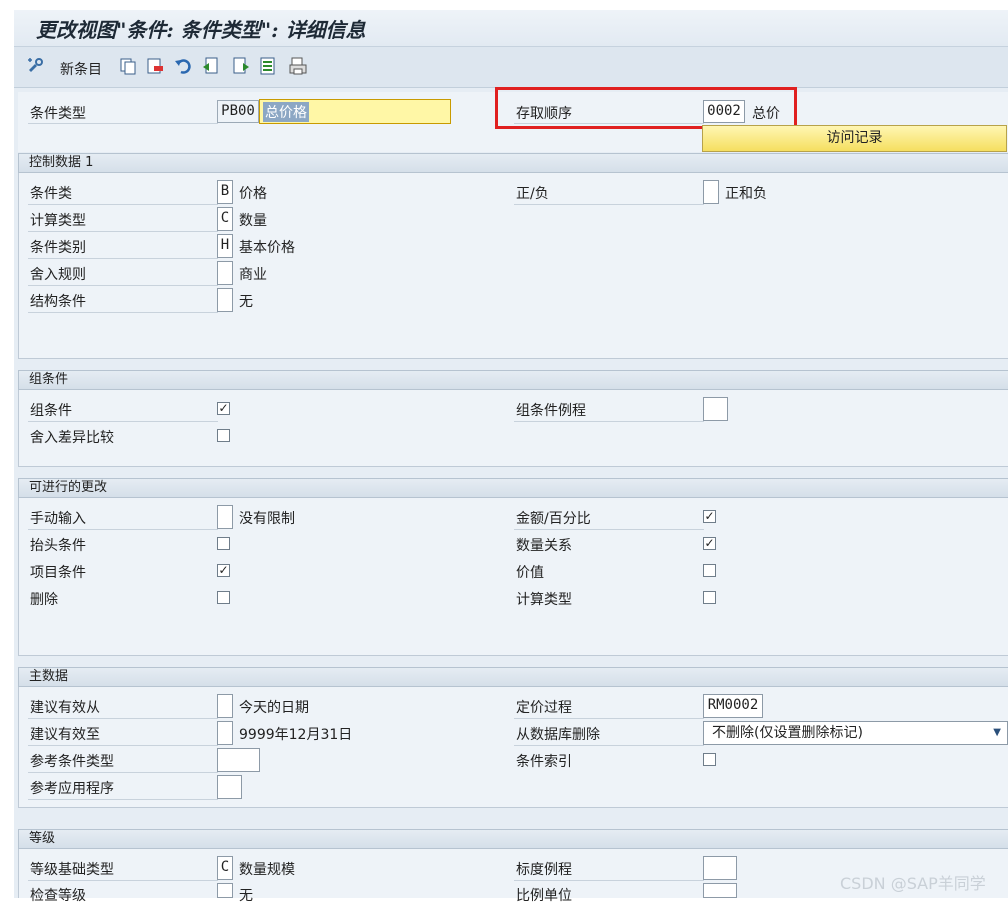 Image resolution: width=1008 pixels, height=905 pixels. I want to click on condition-type-desc-input: 总价格, so click(355, 111).